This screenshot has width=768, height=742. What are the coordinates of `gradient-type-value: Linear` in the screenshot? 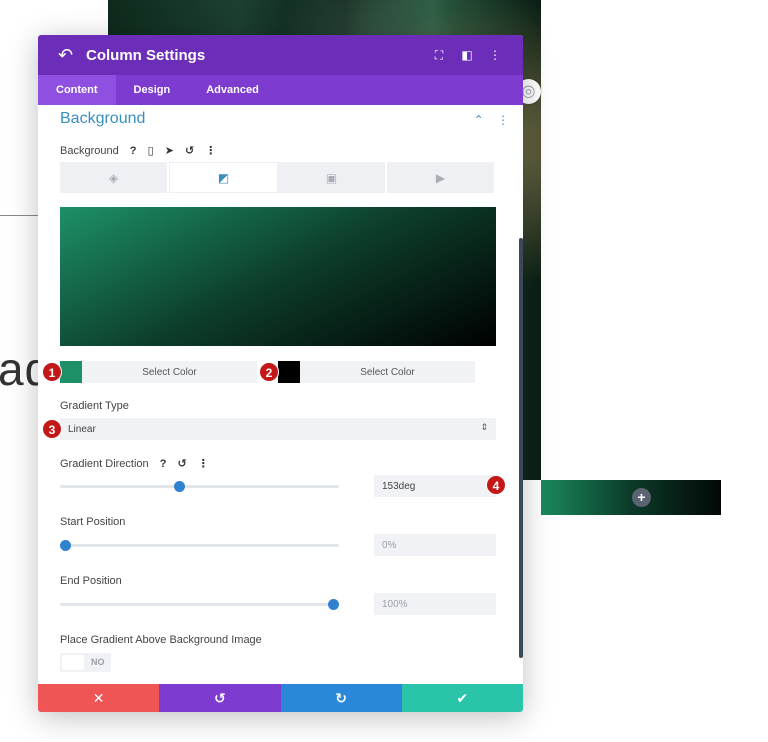 It's located at (82, 429).